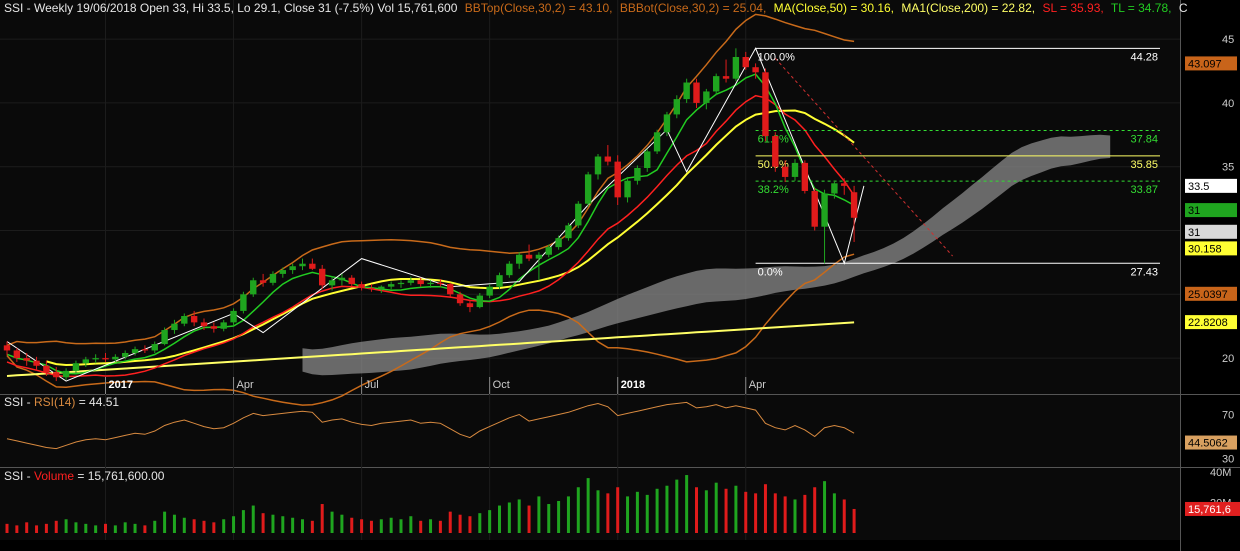 This screenshot has width=1240, height=551. I want to click on x-tick-label: 2018, so click(633, 385).